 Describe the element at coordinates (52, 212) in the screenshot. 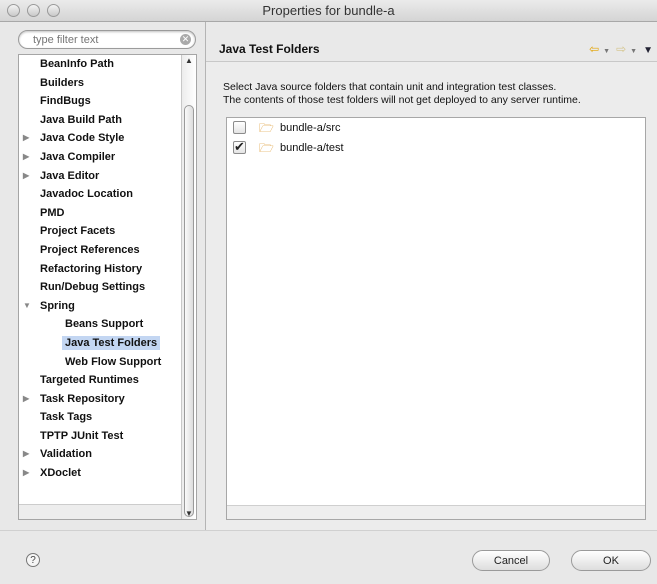

I see `tree-item-label: PMD` at that location.